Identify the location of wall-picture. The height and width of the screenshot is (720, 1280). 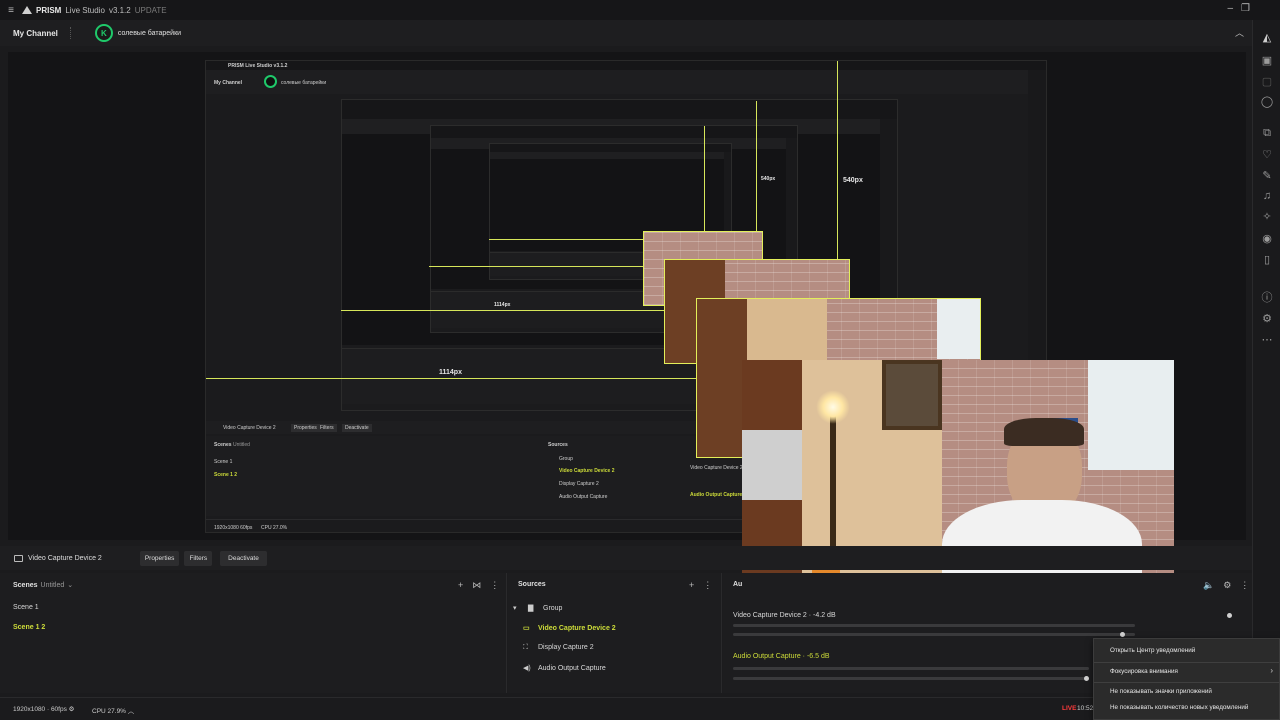
(912, 395).